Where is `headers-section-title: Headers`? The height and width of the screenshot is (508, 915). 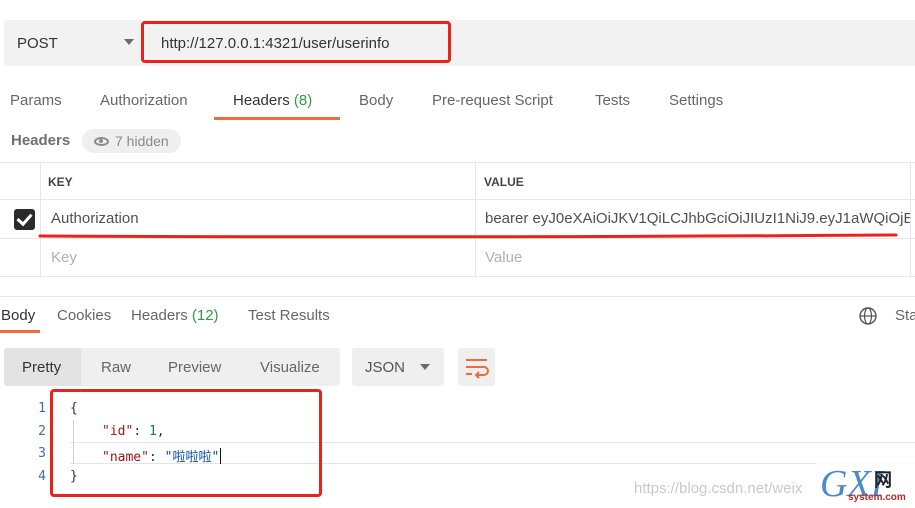 headers-section-title: Headers is located at coordinates (41, 140).